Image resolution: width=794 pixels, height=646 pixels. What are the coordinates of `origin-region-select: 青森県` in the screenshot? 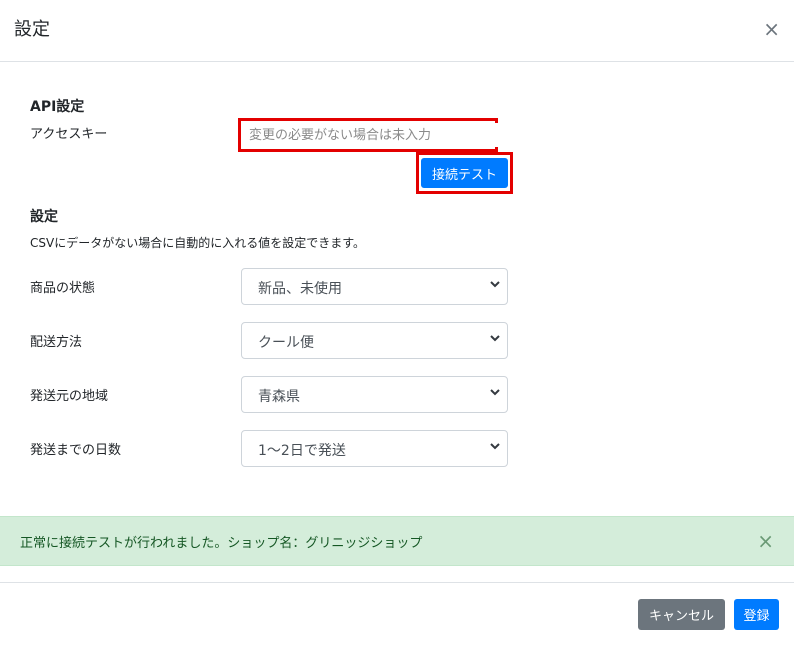 It's located at (374, 394).